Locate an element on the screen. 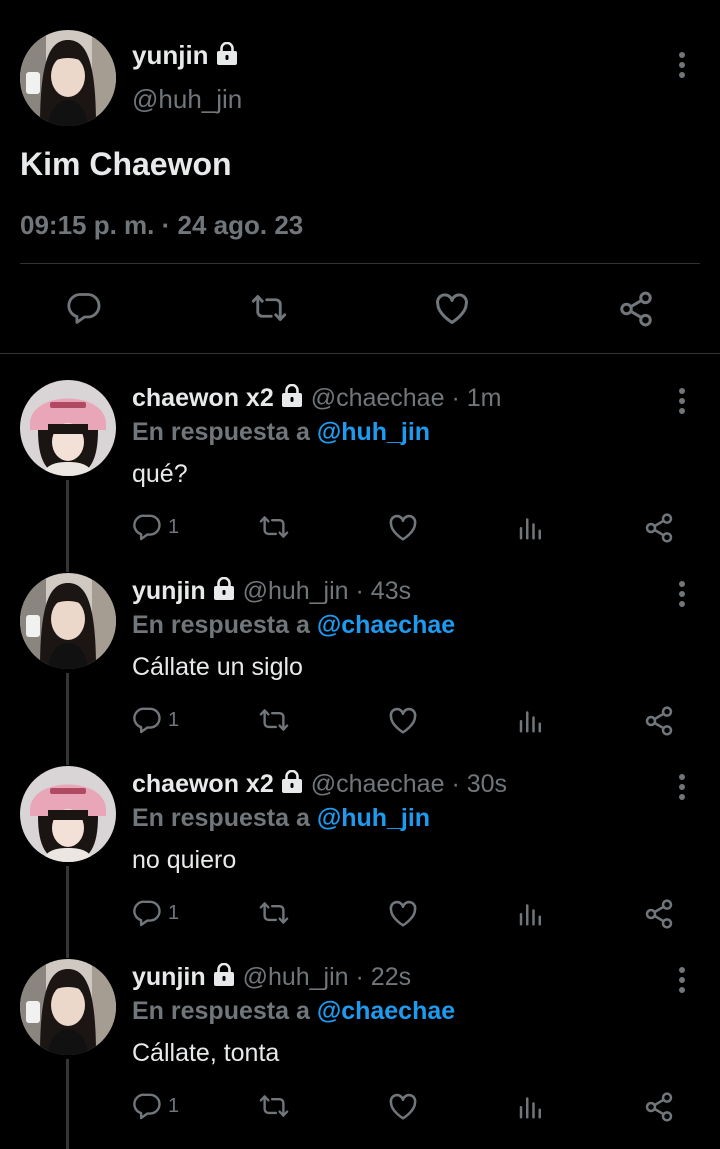 This screenshot has width=720, height=1149. reply-meta: chaewon x2 @chaechae · 30s is located at coordinates (319, 784).